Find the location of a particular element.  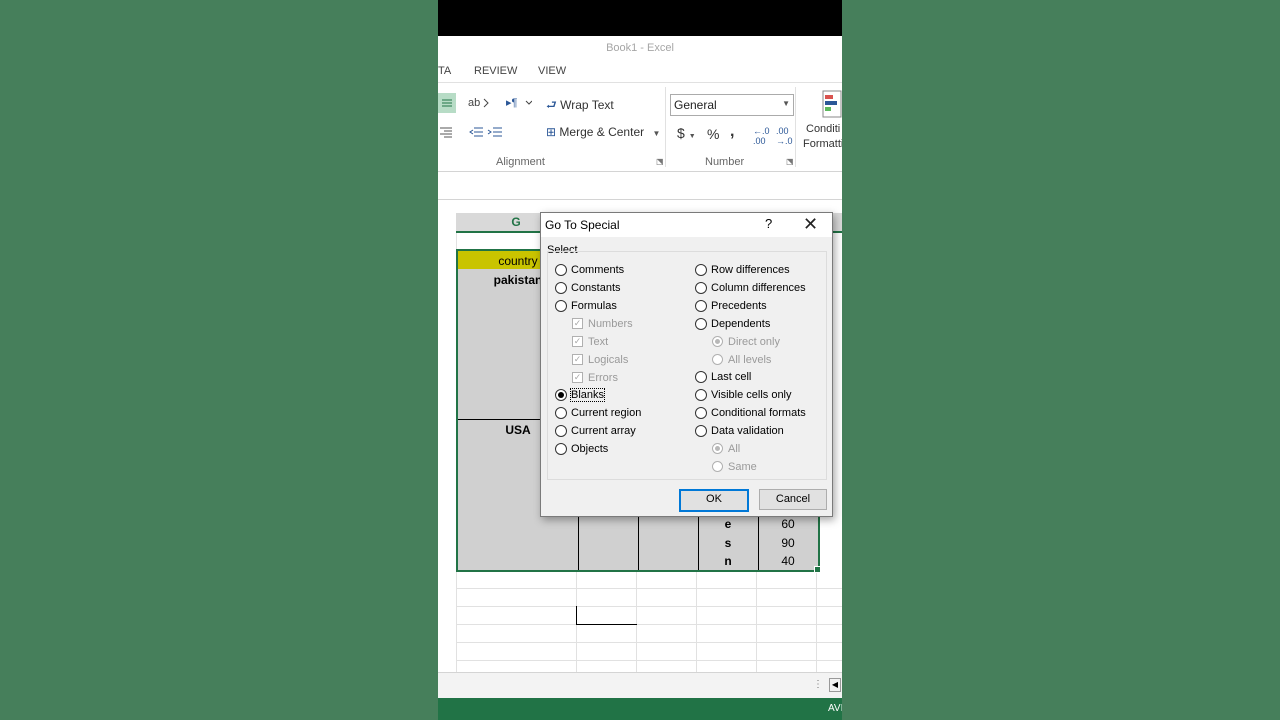

scroll-left-icon: ◀ is located at coordinates (835, 685).